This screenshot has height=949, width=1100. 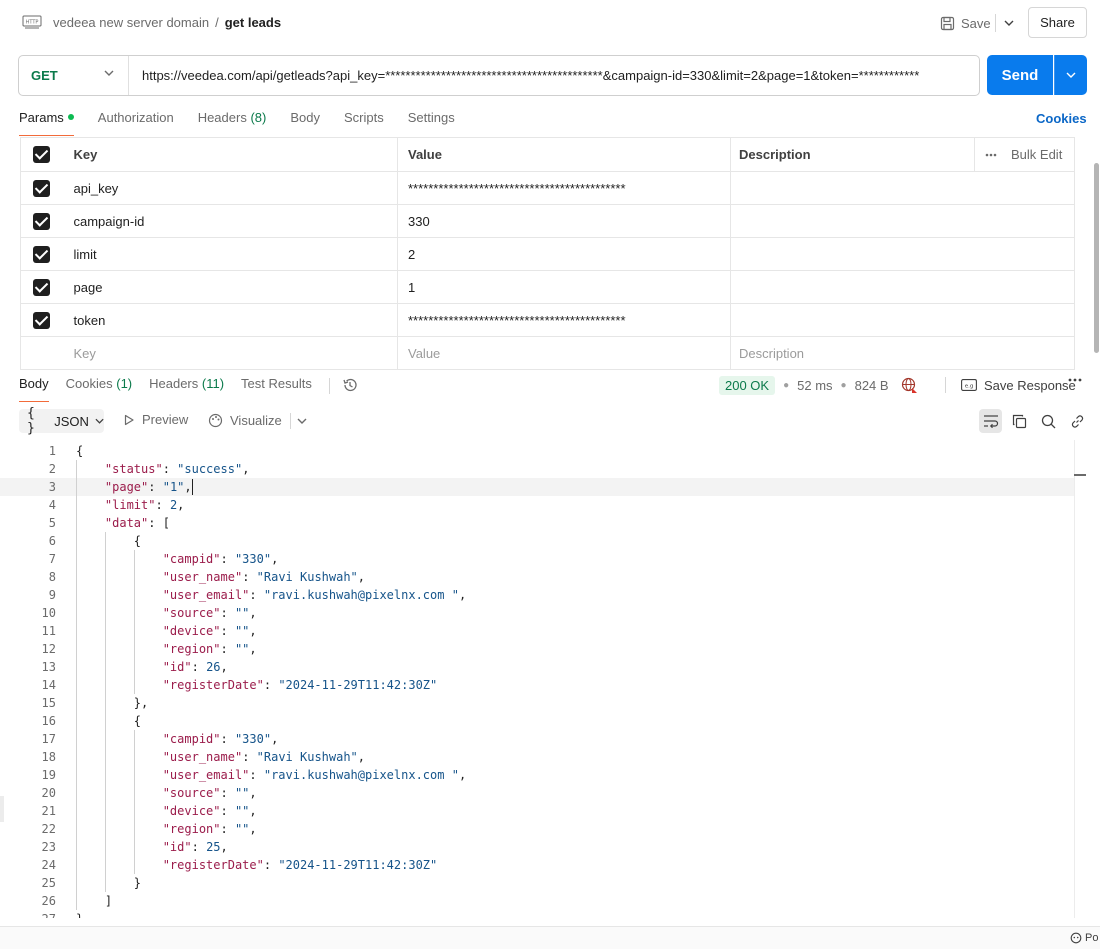 I want to click on param-value: 2, so click(x=564, y=254).